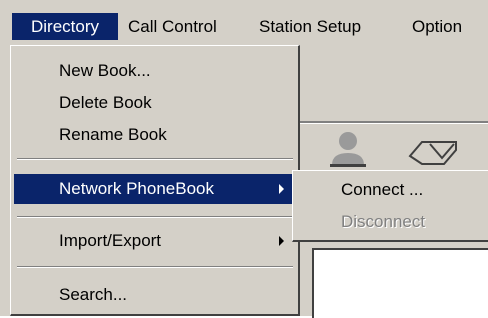 The width and height of the screenshot is (488, 318). Describe the element at coordinates (434, 152) in the screenshot. I see `tag-icon` at that location.